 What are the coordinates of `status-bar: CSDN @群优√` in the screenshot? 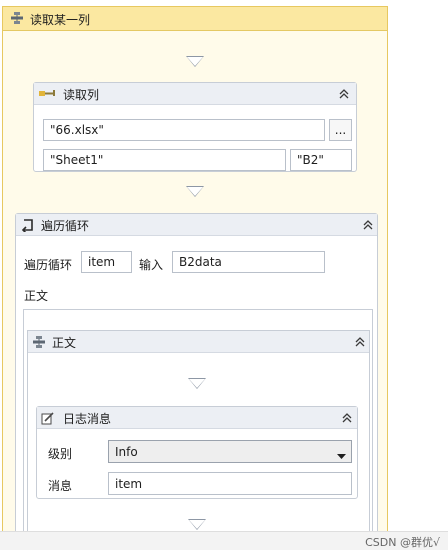 It's located at (224, 540).